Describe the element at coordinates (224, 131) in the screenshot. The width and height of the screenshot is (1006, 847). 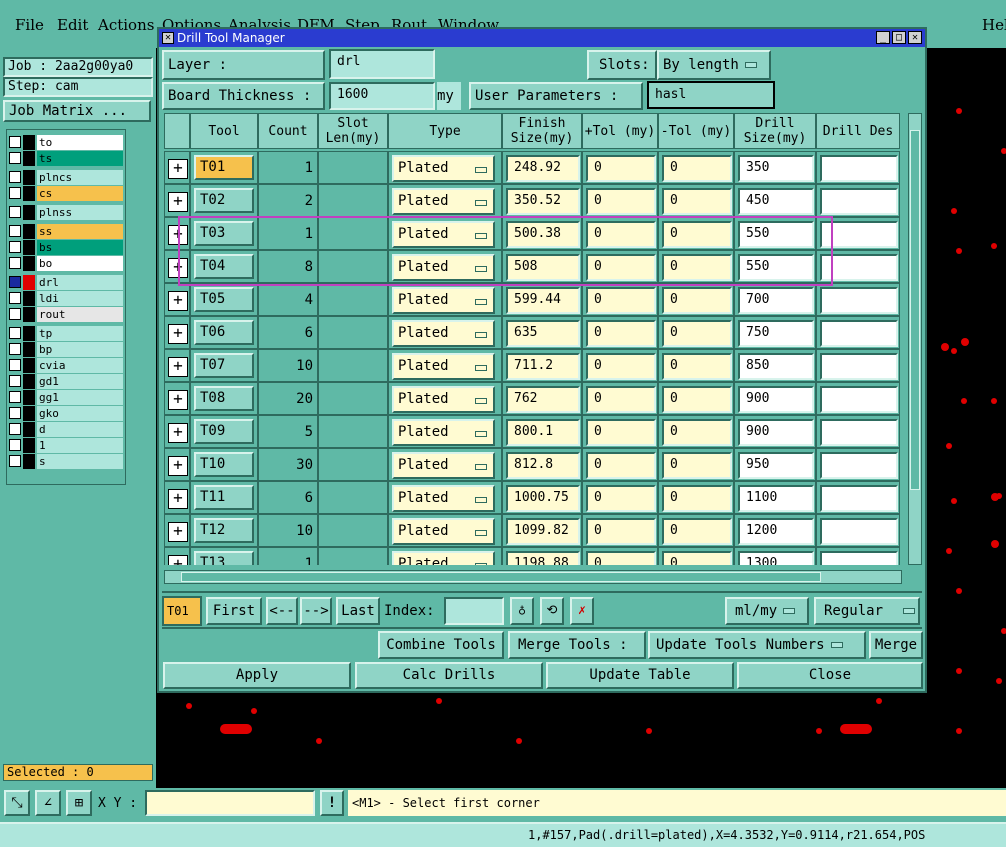
I see `column-header: Tool` at that location.